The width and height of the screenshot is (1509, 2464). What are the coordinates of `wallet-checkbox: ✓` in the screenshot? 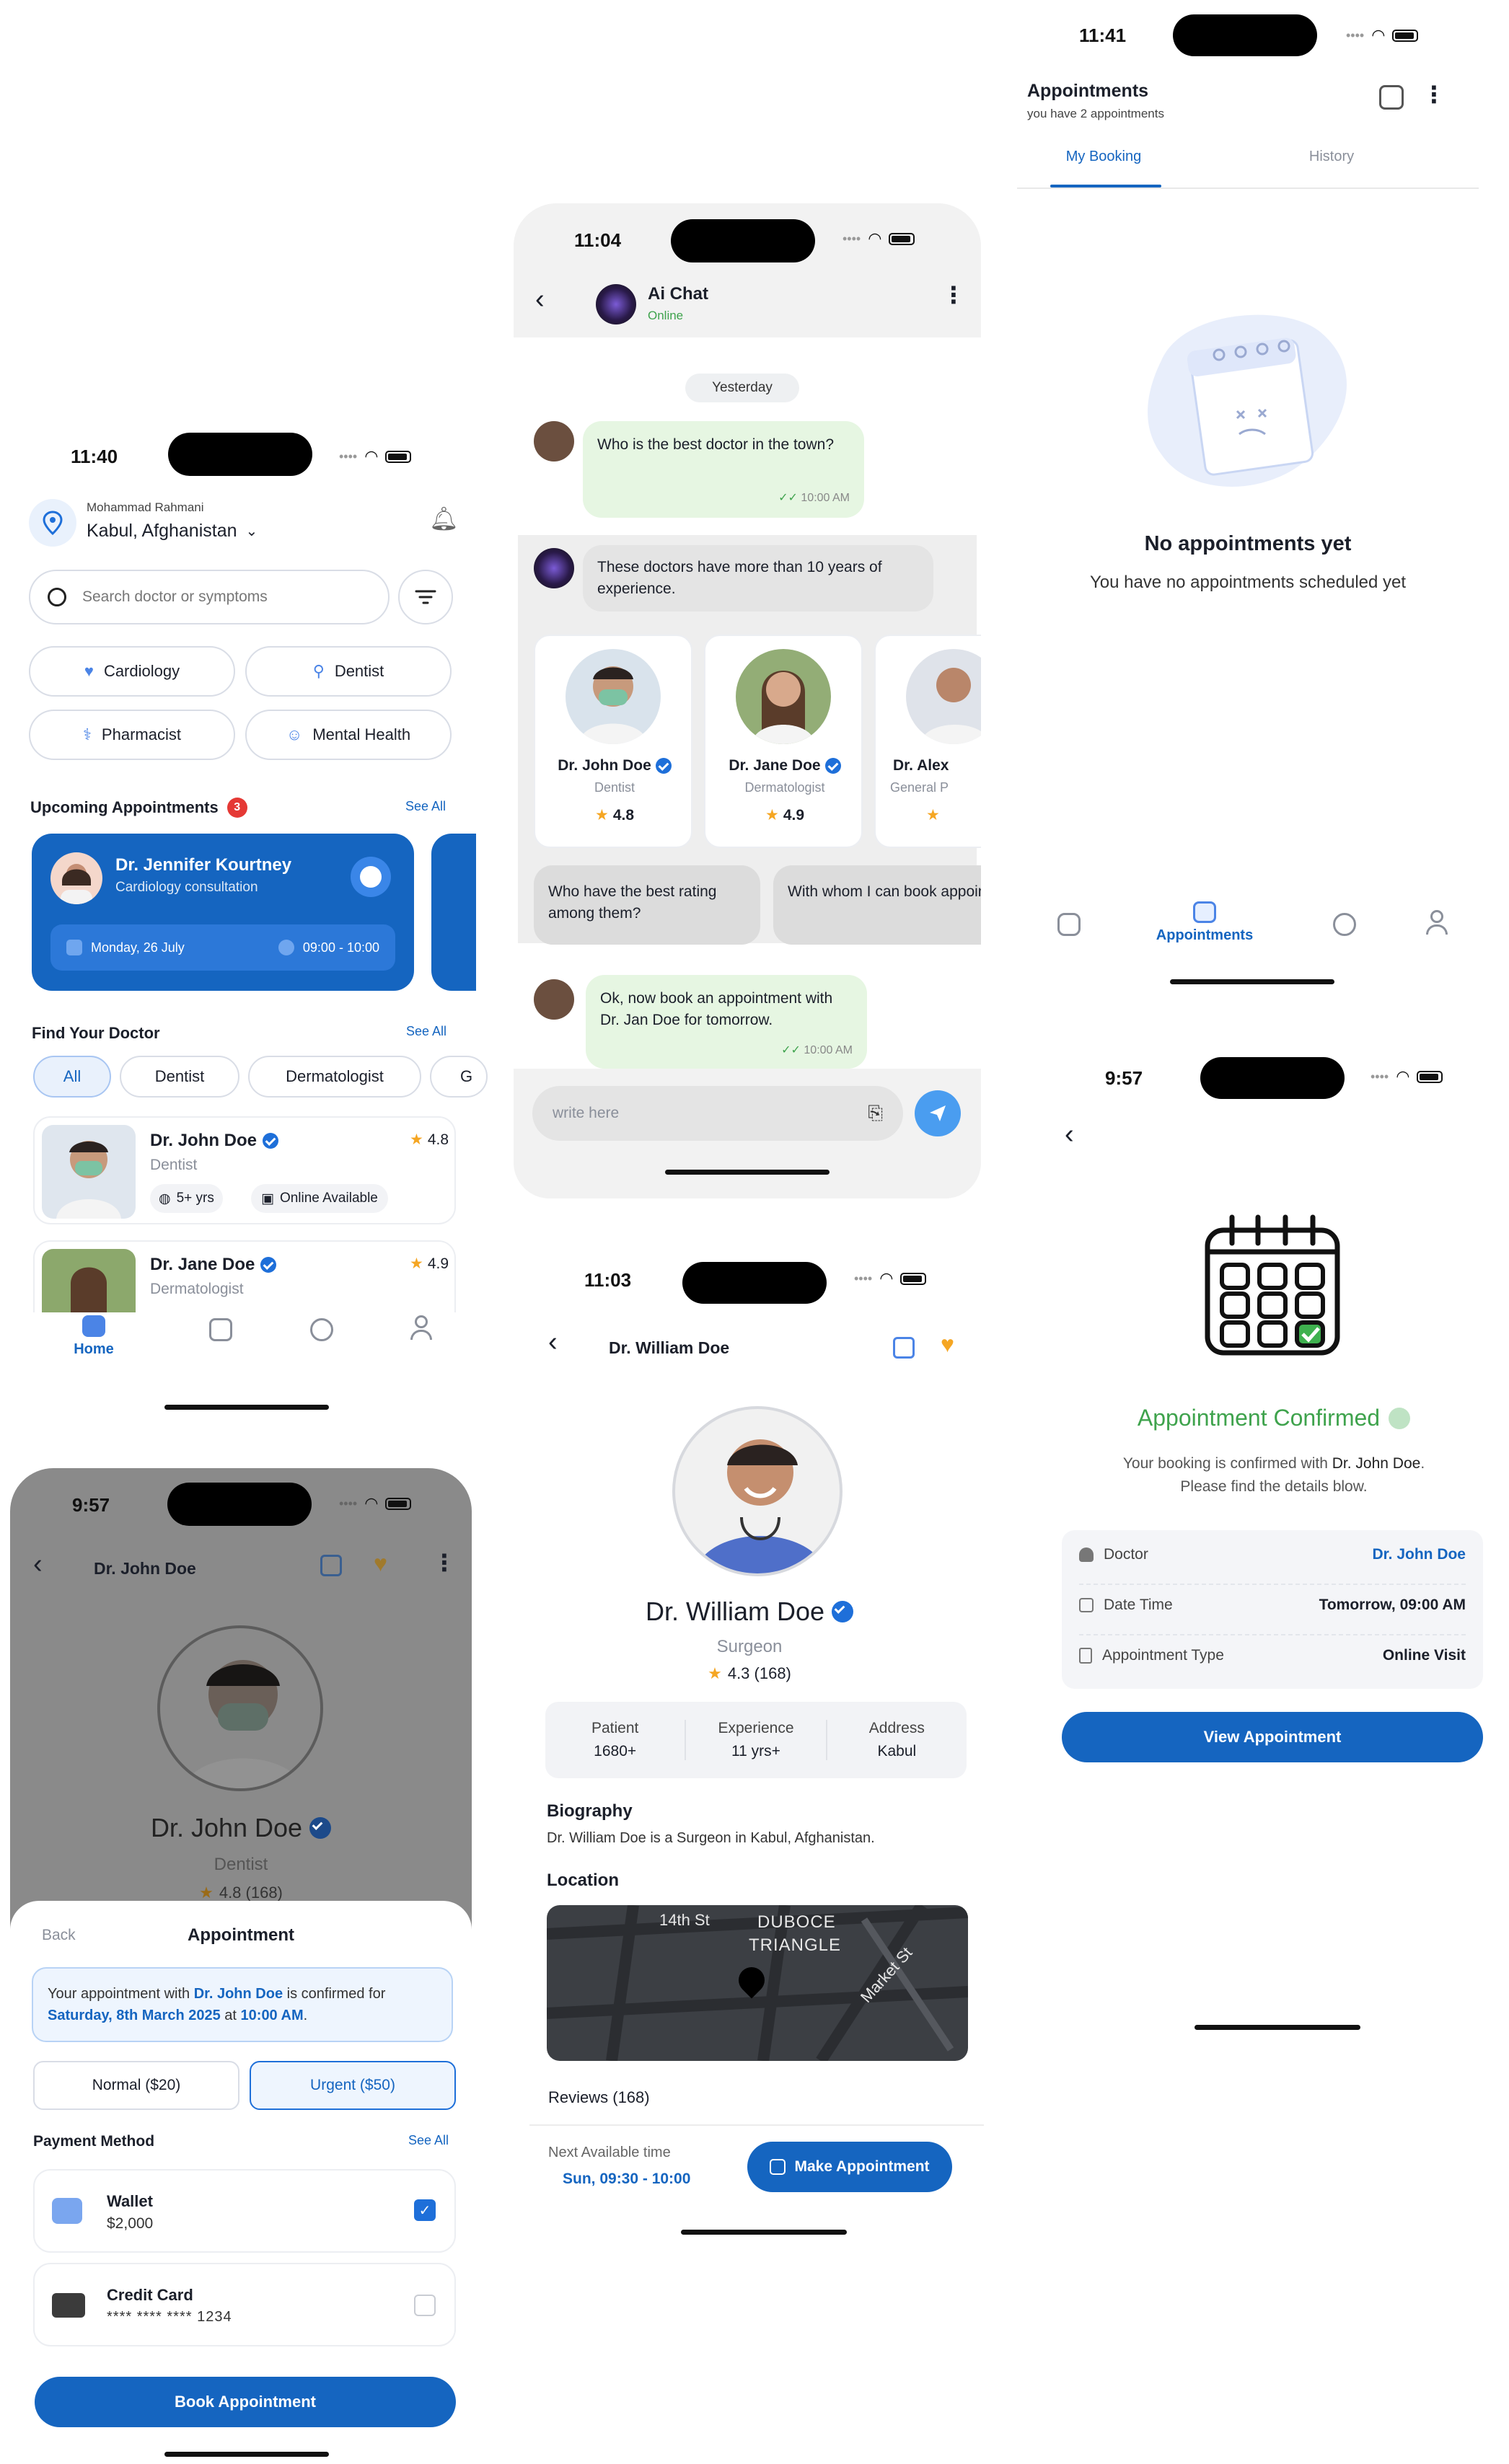 It's located at (425, 2210).